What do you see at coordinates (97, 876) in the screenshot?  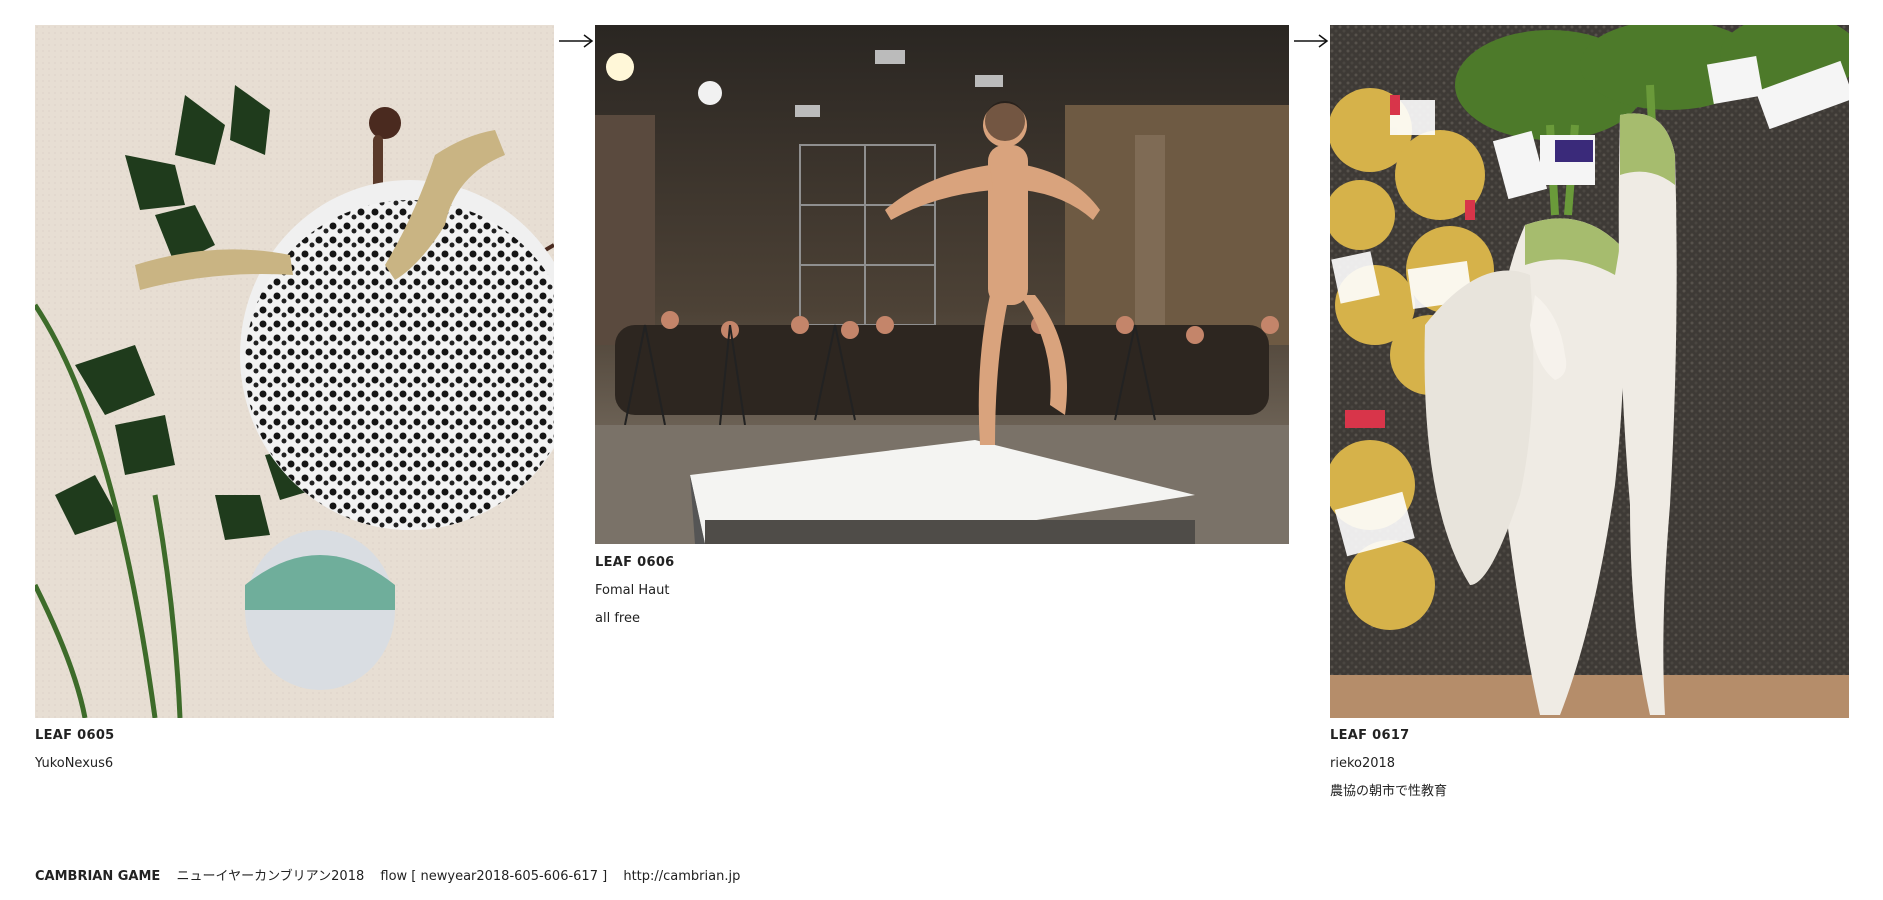 I see `site-brand: CAMBRIAN GAME` at bounding box center [97, 876].